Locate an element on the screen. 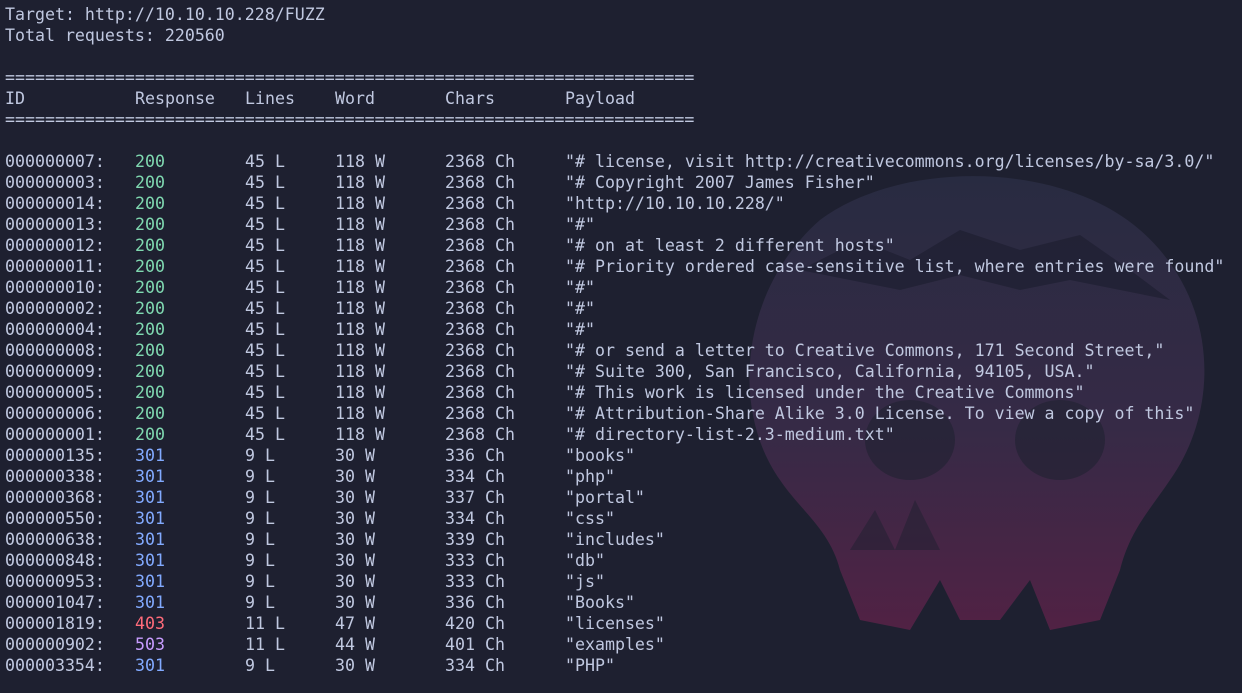 The width and height of the screenshot is (1242, 693). result-id: 000000368: is located at coordinates (55, 497).